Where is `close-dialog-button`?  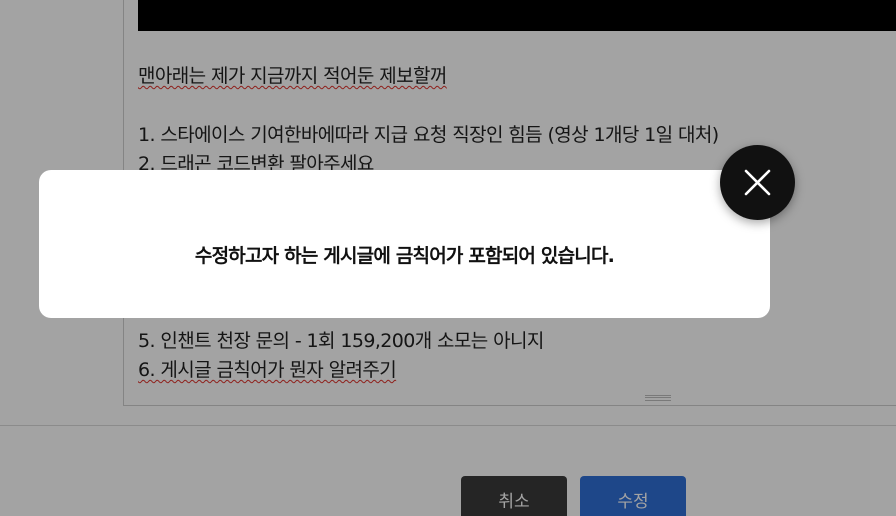
close-dialog-button is located at coordinates (757, 182).